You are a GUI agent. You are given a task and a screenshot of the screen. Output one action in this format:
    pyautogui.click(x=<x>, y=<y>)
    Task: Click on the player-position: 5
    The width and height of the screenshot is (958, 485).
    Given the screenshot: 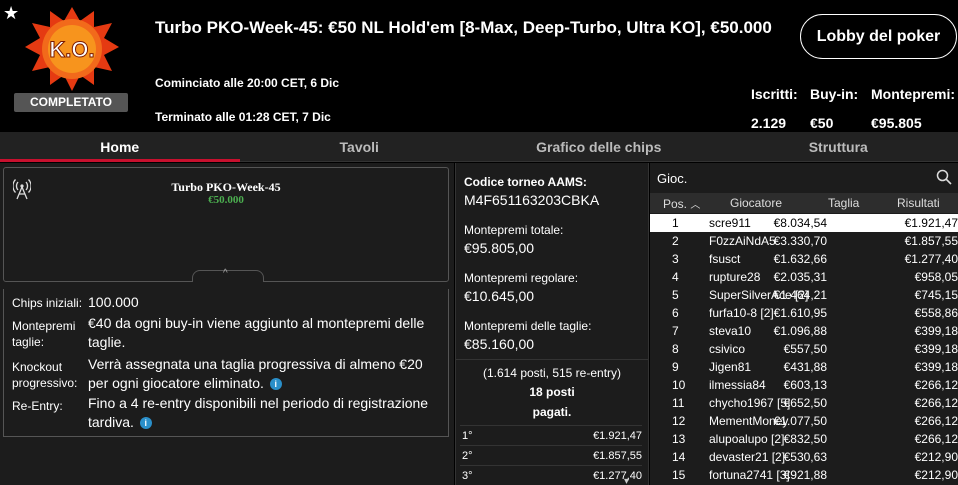 What is the action you would take?
    pyautogui.click(x=675, y=295)
    